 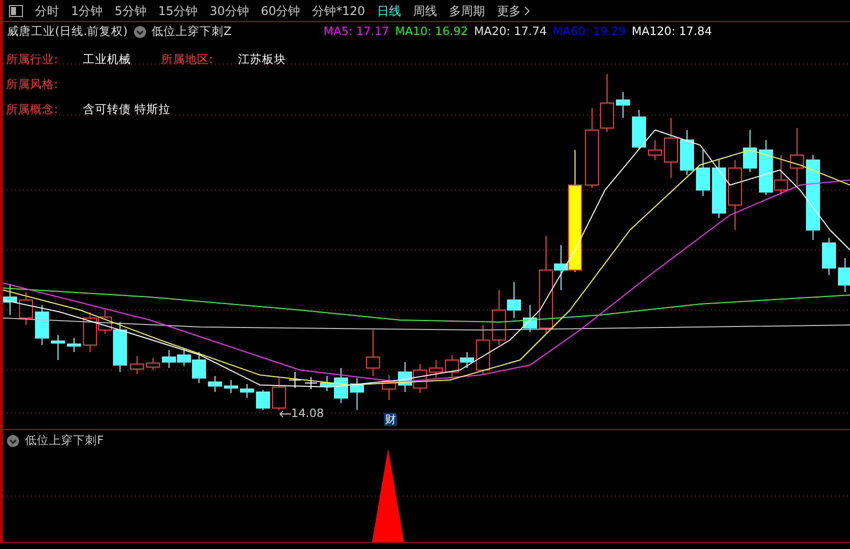 I want to click on info-label: 所属概念:, so click(x=32, y=109).